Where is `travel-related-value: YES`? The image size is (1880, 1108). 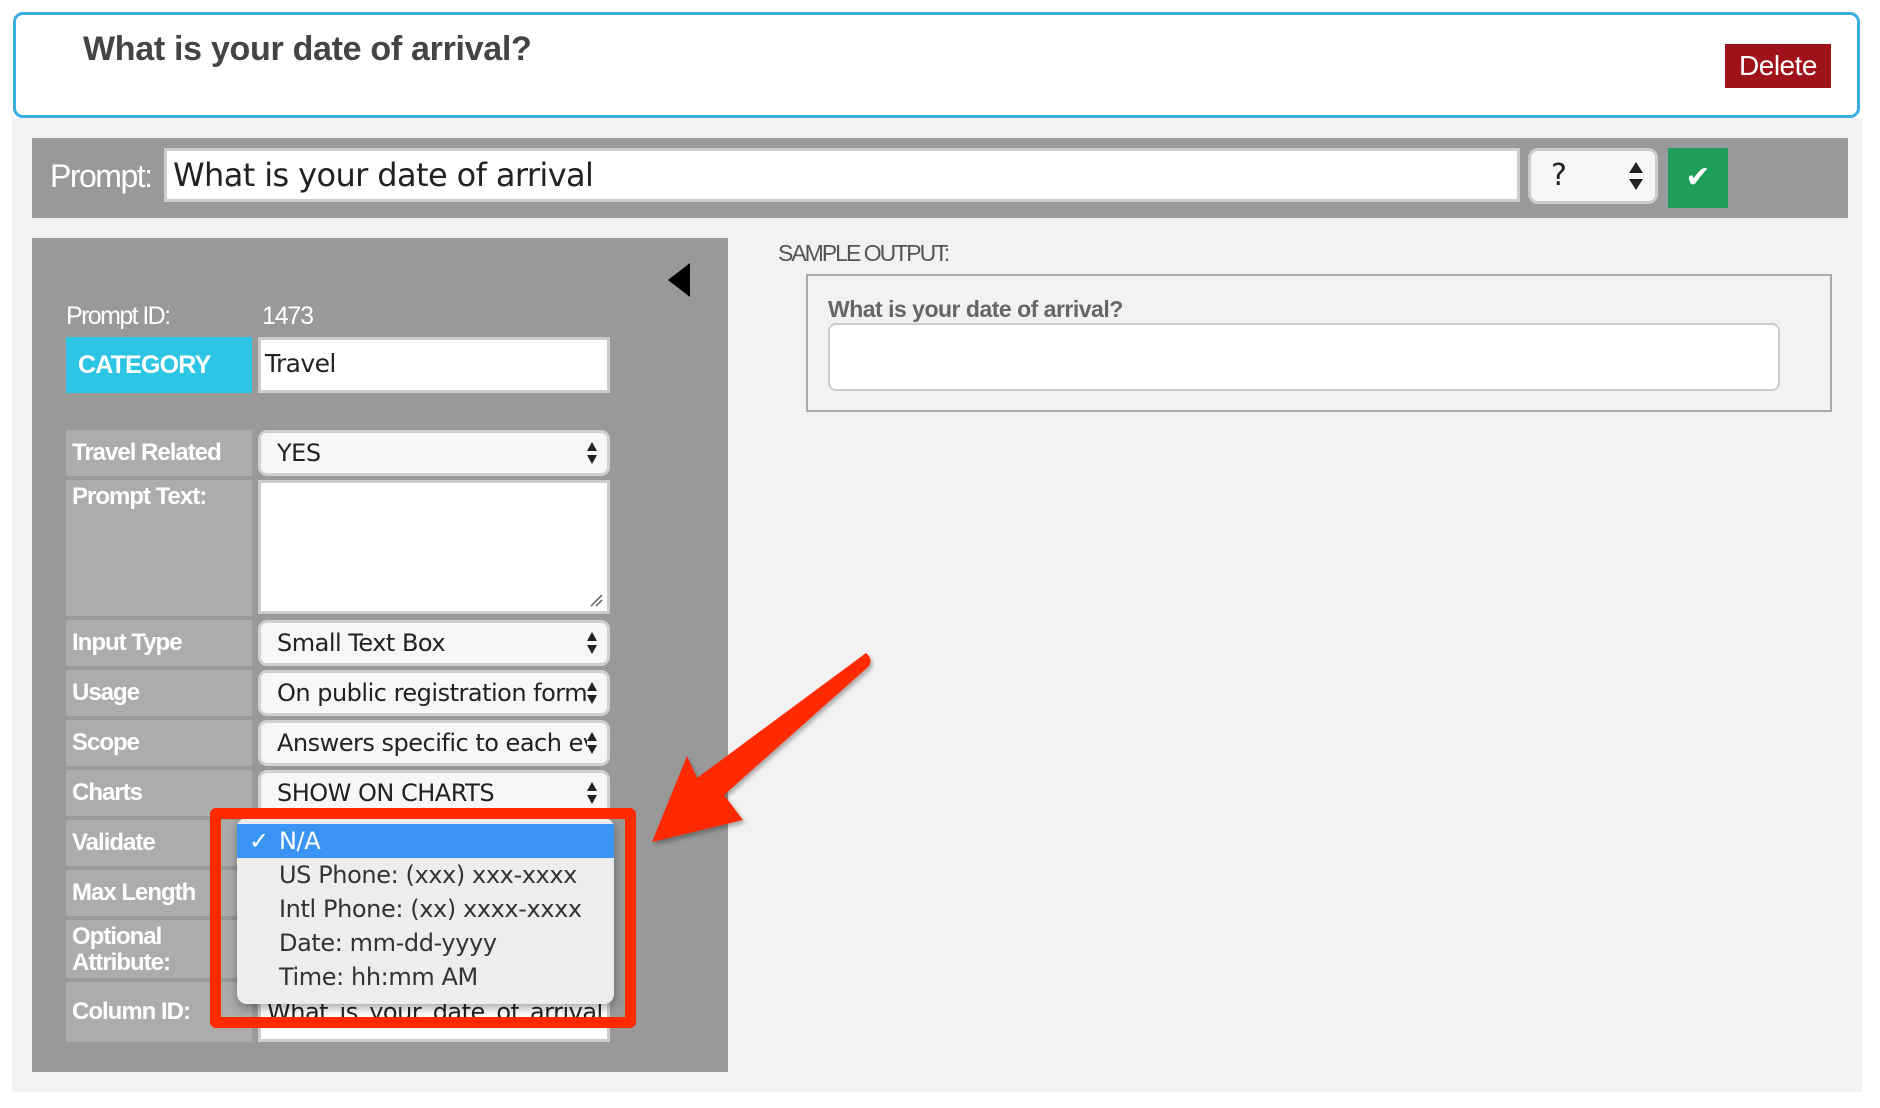 travel-related-value: YES is located at coordinates (299, 453).